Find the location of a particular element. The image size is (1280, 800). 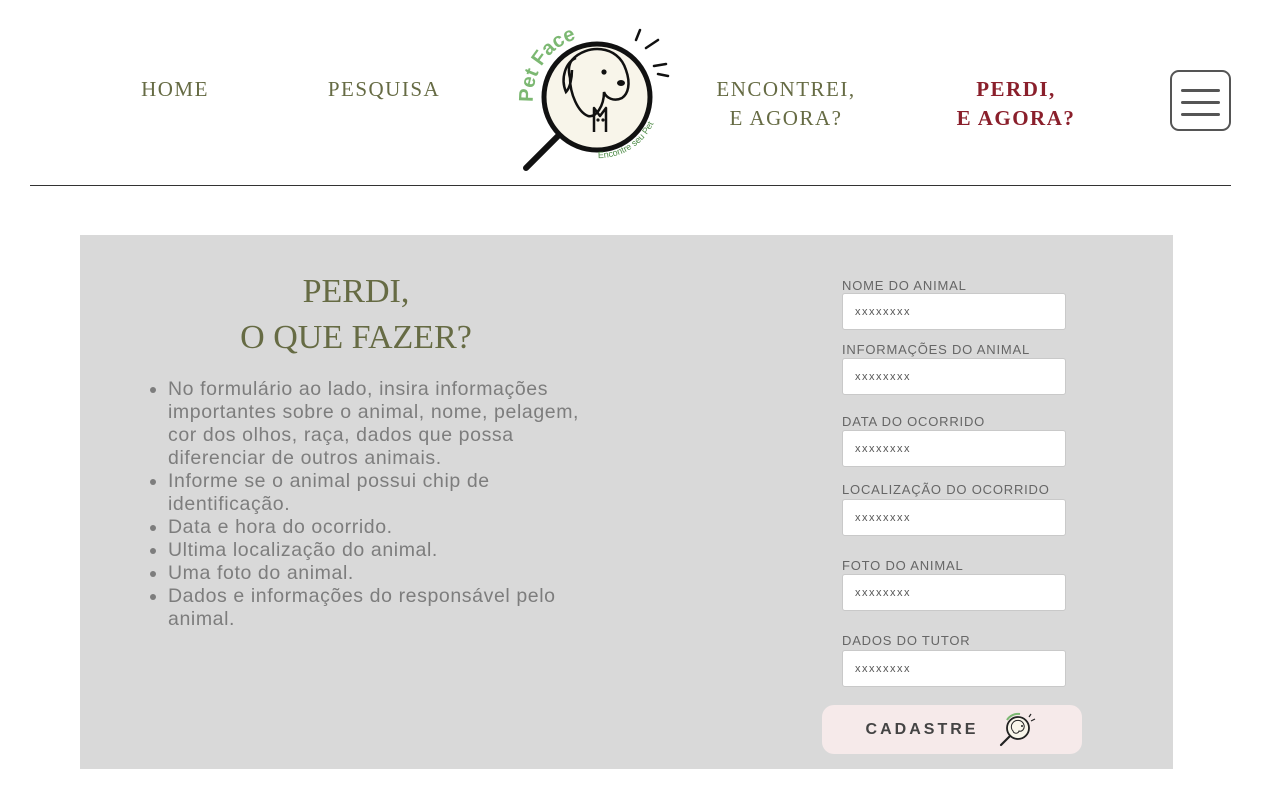

instruction-item: Data e hora do ocorrido. is located at coordinates (388, 527).